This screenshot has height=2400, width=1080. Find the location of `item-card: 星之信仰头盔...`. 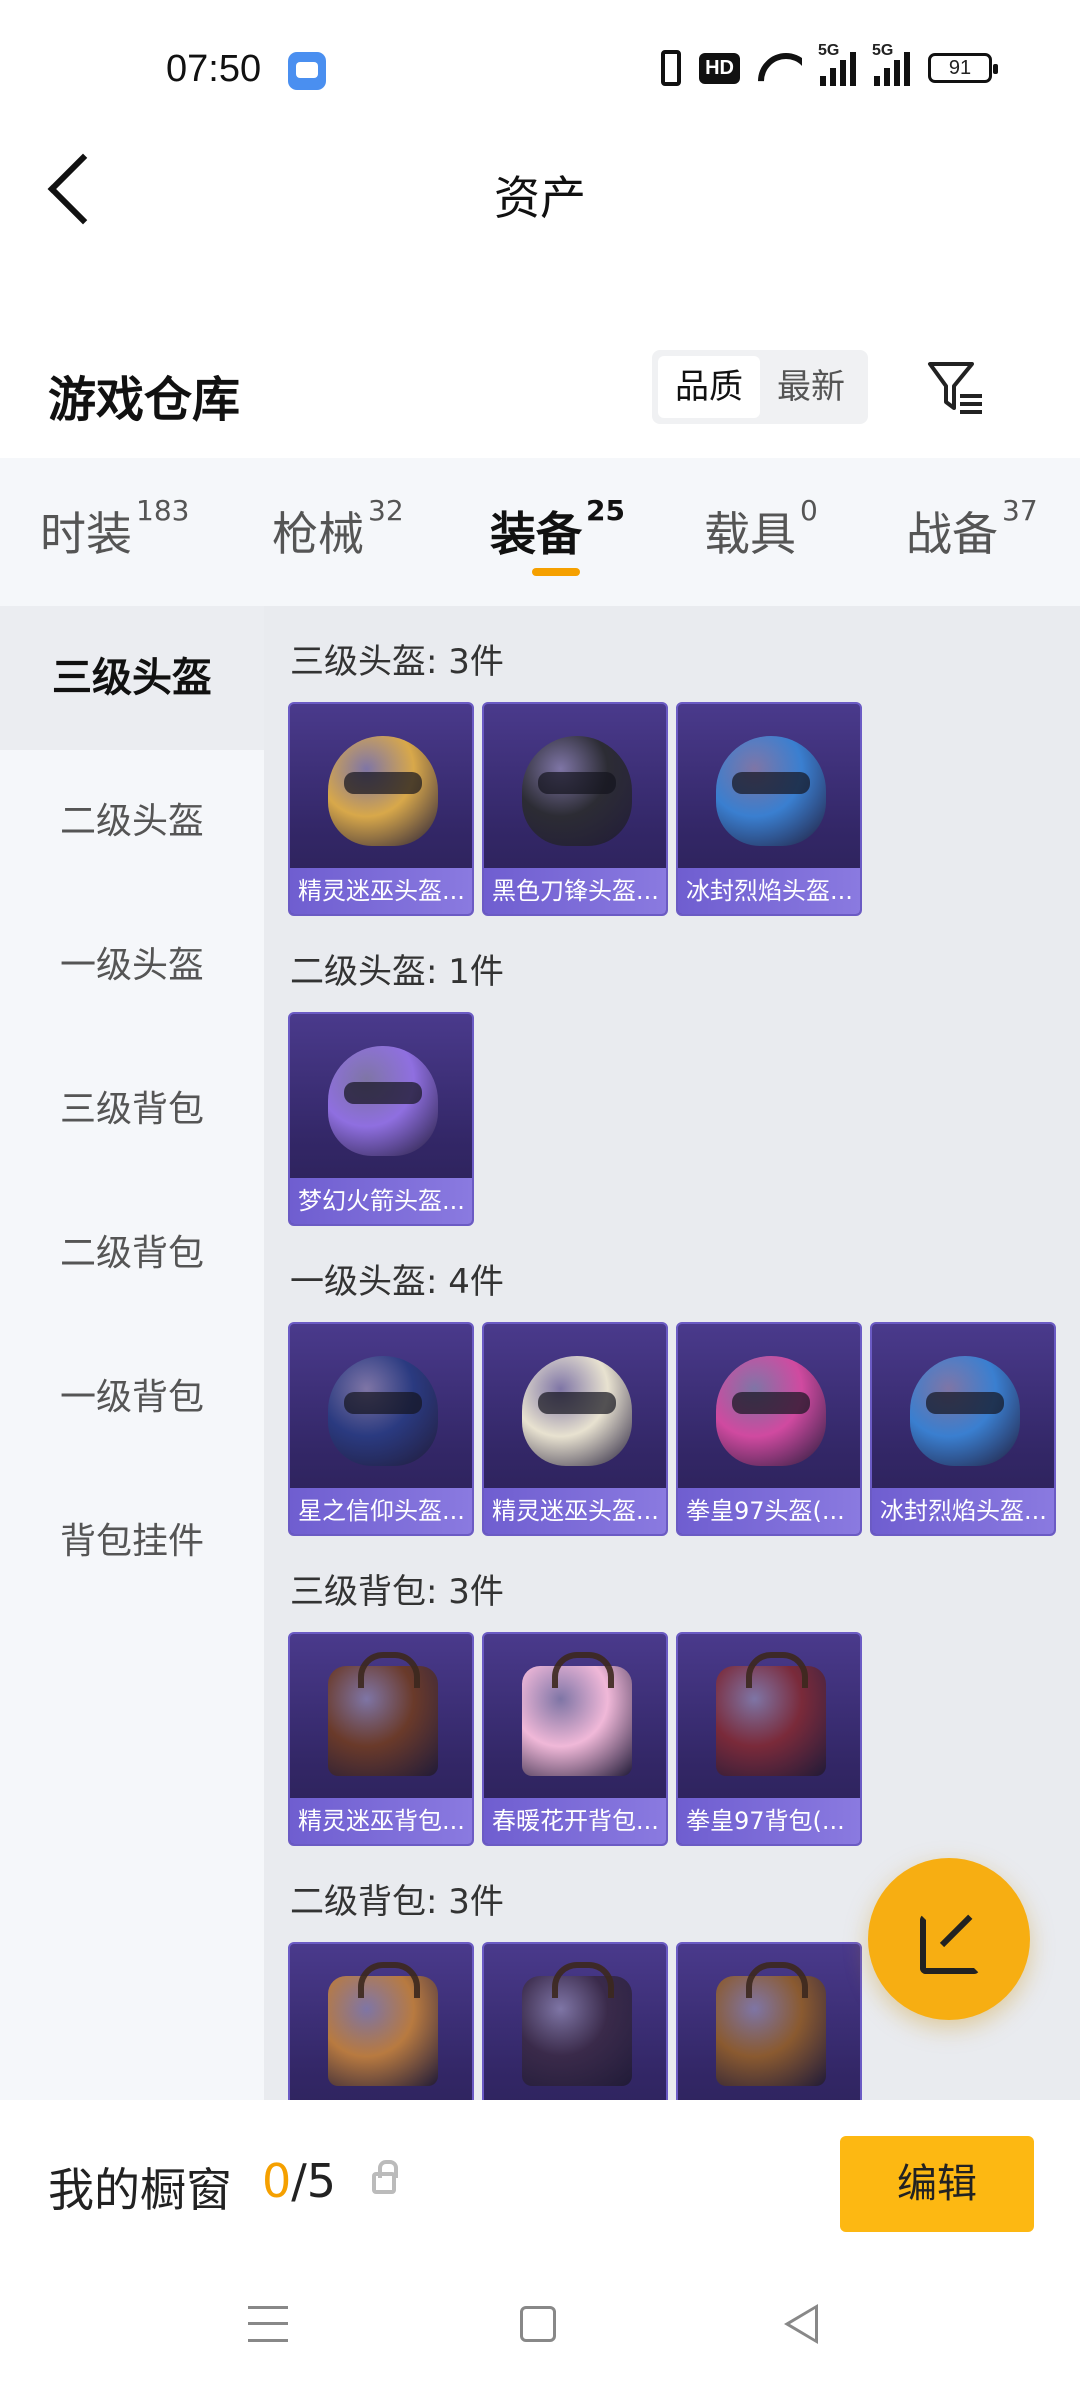

item-card: 星之信仰头盔... is located at coordinates (381, 1429).